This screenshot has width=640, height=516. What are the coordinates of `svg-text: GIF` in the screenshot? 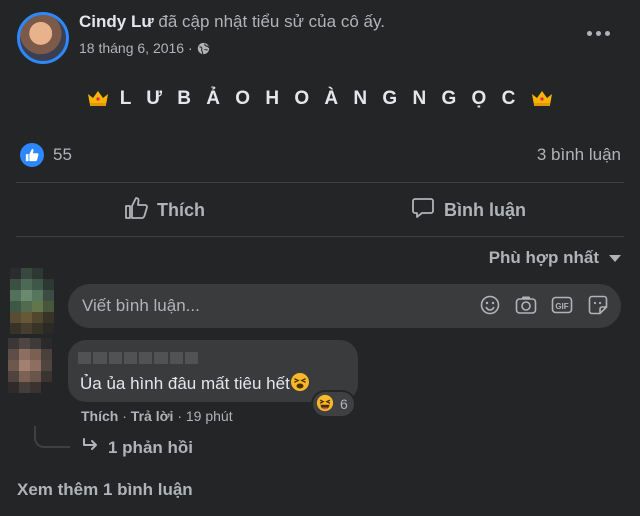 It's located at (561, 306).